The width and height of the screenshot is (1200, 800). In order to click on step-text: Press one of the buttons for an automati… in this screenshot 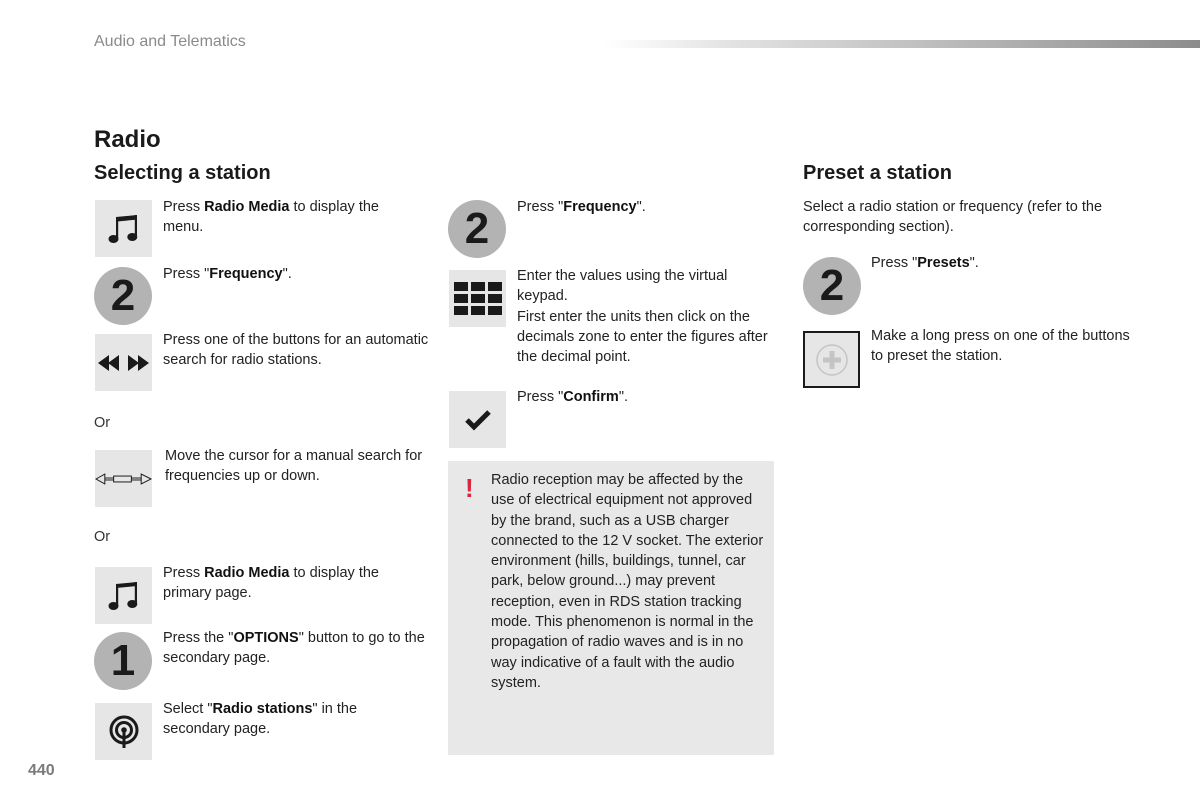, I will do `click(296, 350)`.